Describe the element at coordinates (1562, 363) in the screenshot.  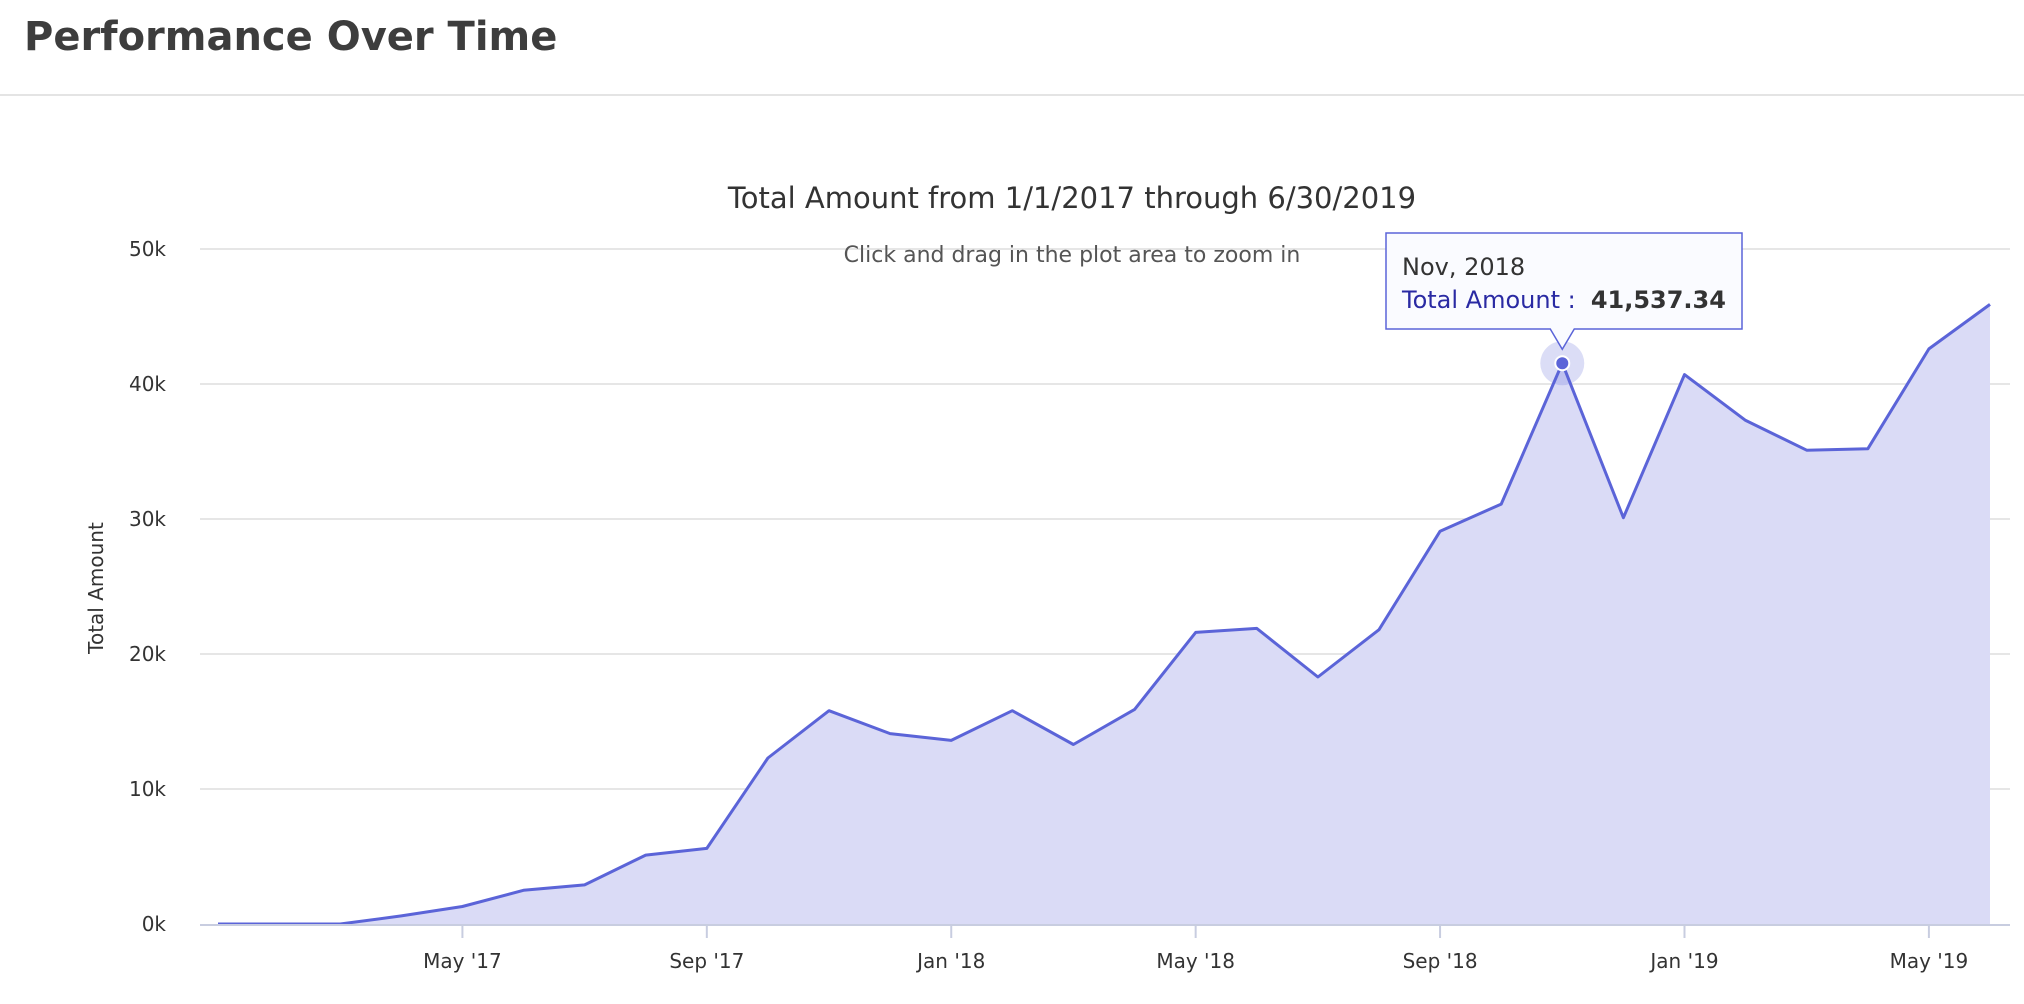
I see `hover-point` at that location.